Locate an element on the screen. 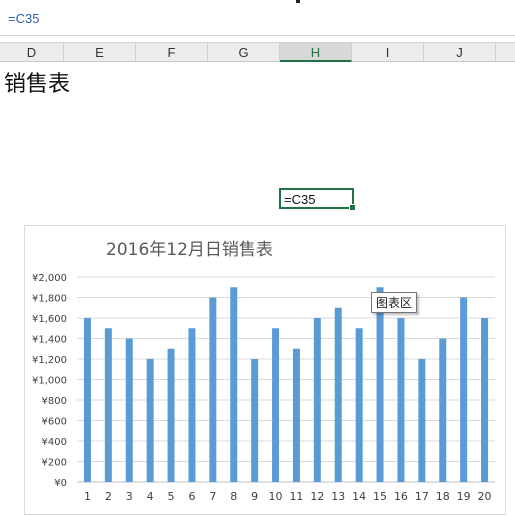 This screenshot has width=515, height=516. x-tick-label: 15 is located at coordinates (380, 496).